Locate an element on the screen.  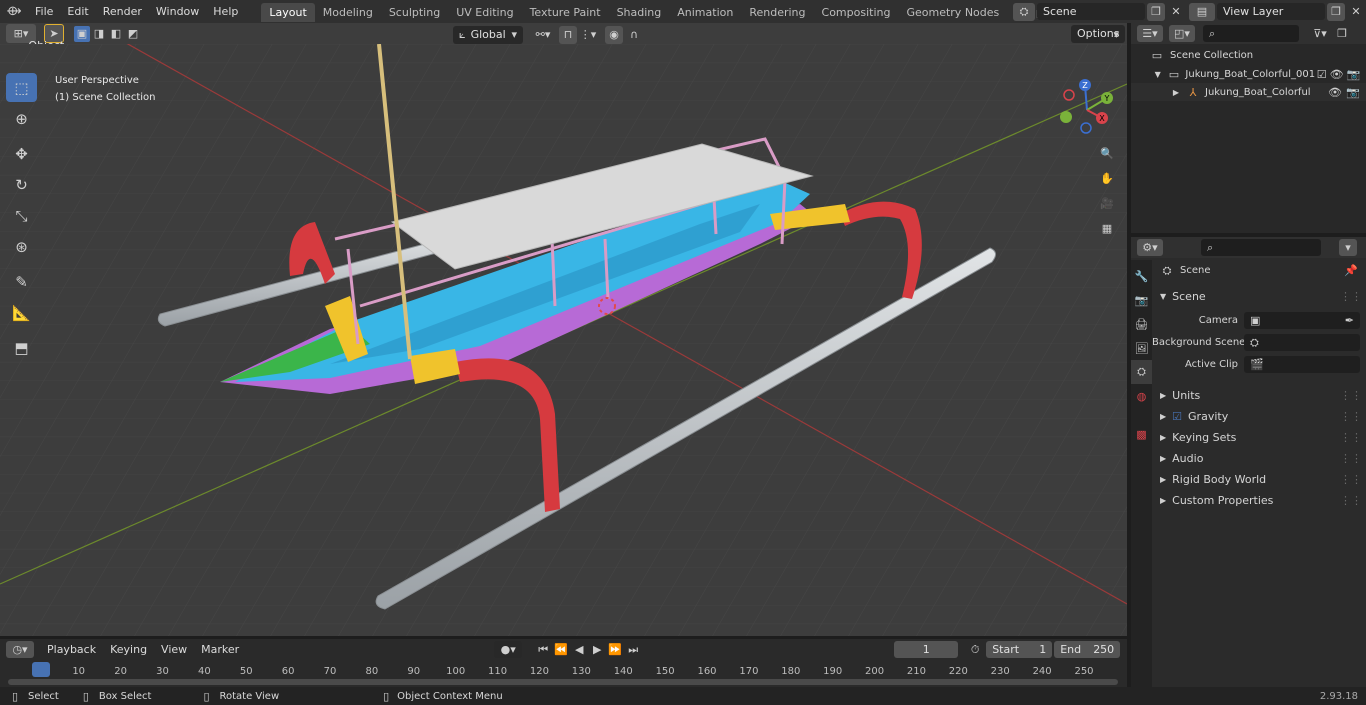
camera-view-icon: 🎥 is located at coordinates (1107, 203).